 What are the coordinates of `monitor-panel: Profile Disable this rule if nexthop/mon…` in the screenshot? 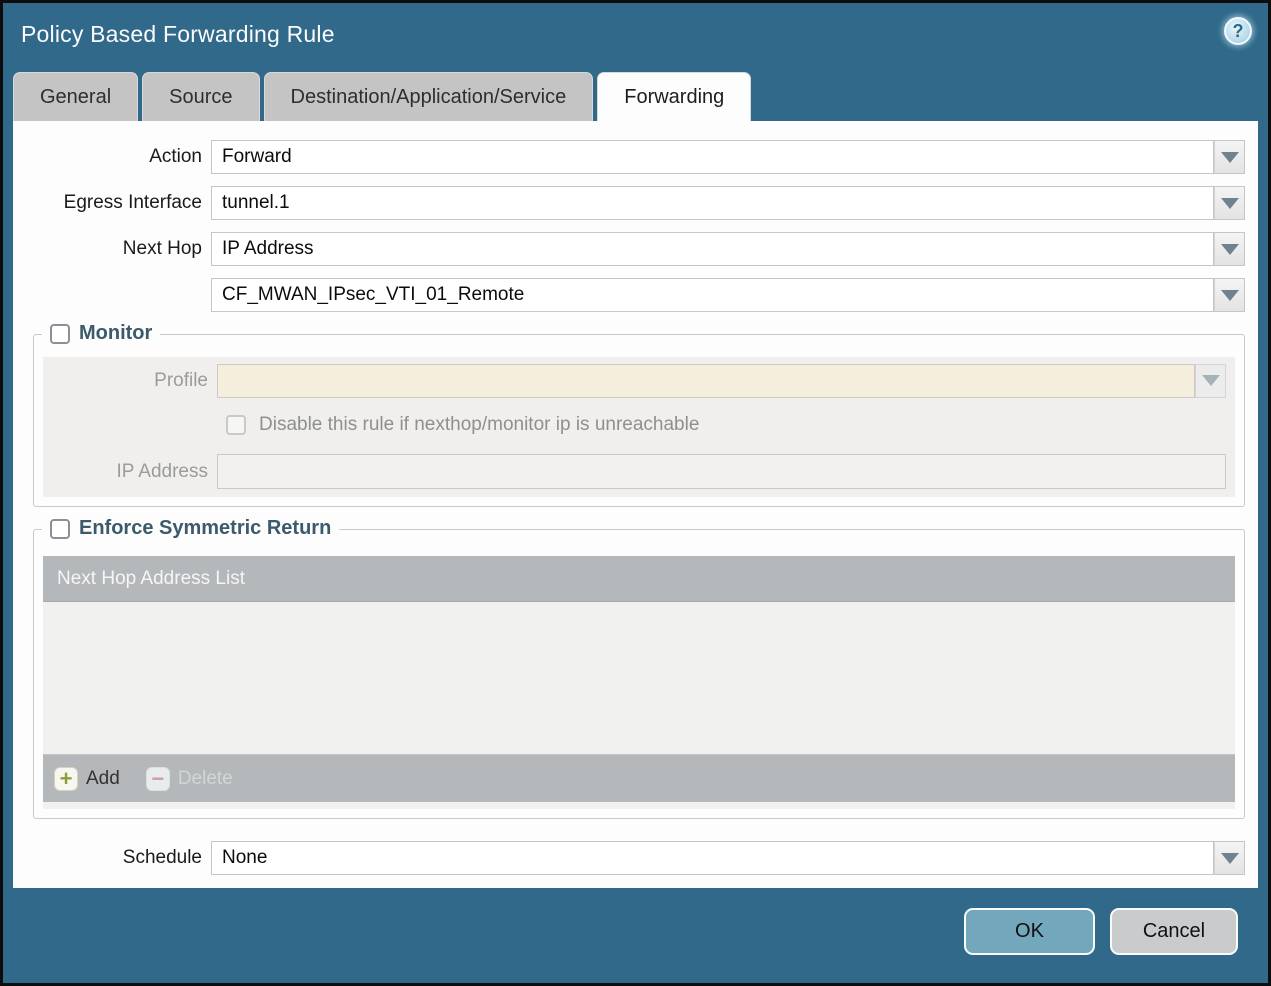 It's located at (639, 427).